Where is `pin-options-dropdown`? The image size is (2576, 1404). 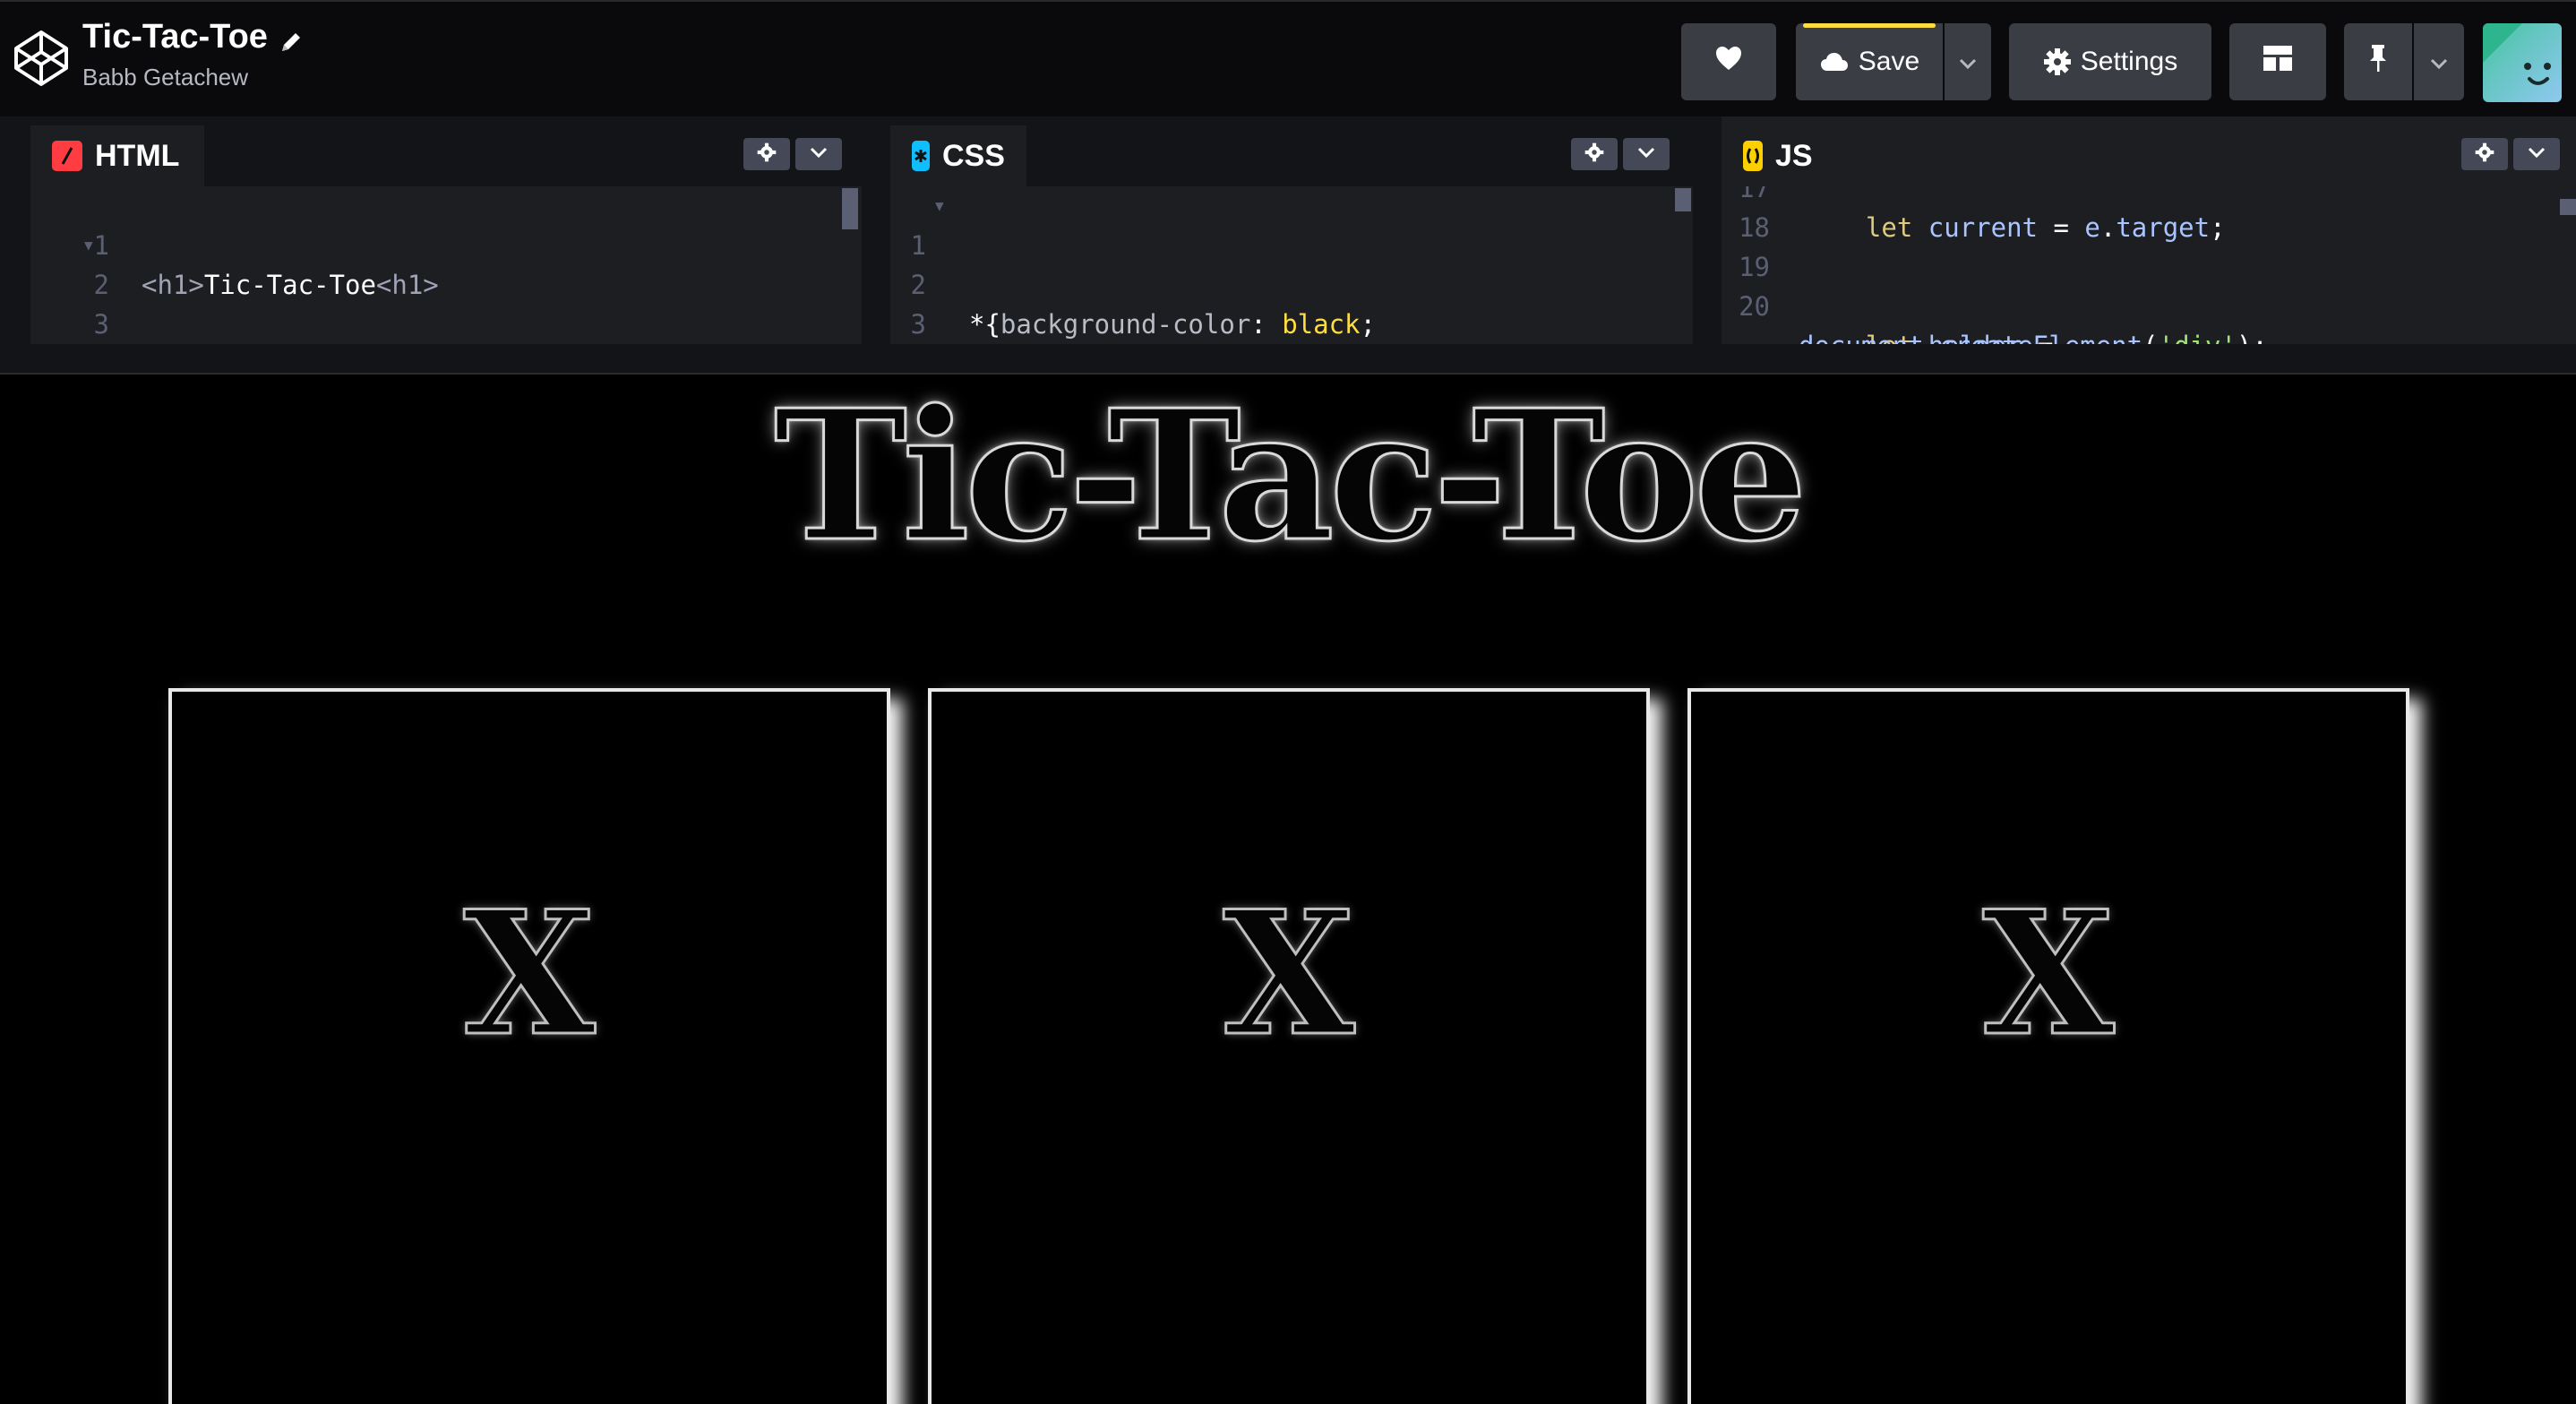
pin-options-dropdown is located at coordinates (2439, 62).